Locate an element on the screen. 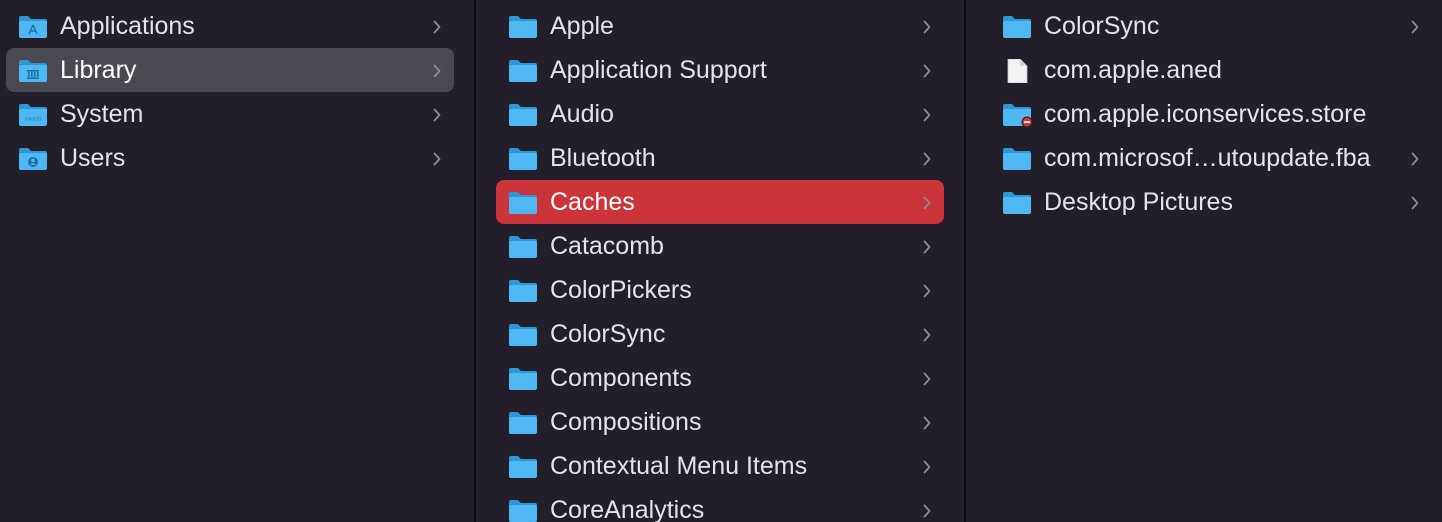 The image size is (1442, 522). file-row-catacomb: Catacomb is located at coordinates (720, 246).